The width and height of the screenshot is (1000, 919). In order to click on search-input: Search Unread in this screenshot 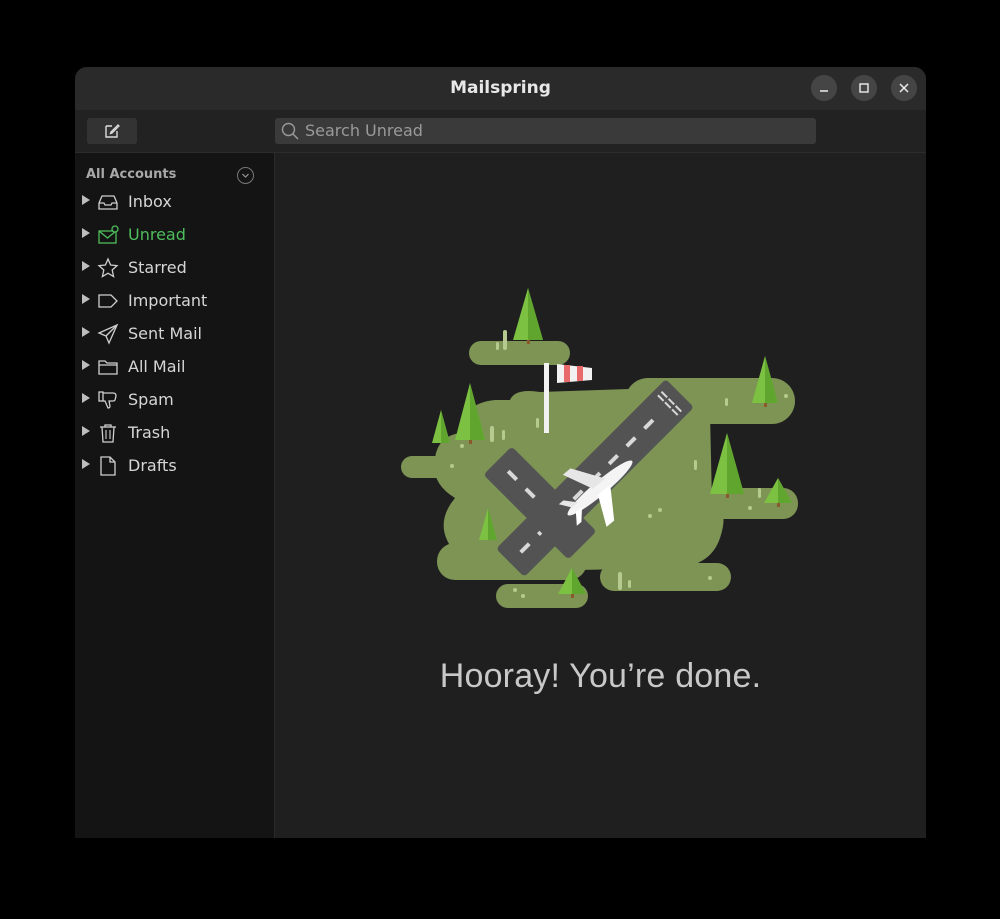, I will do `click(364, 131)`.